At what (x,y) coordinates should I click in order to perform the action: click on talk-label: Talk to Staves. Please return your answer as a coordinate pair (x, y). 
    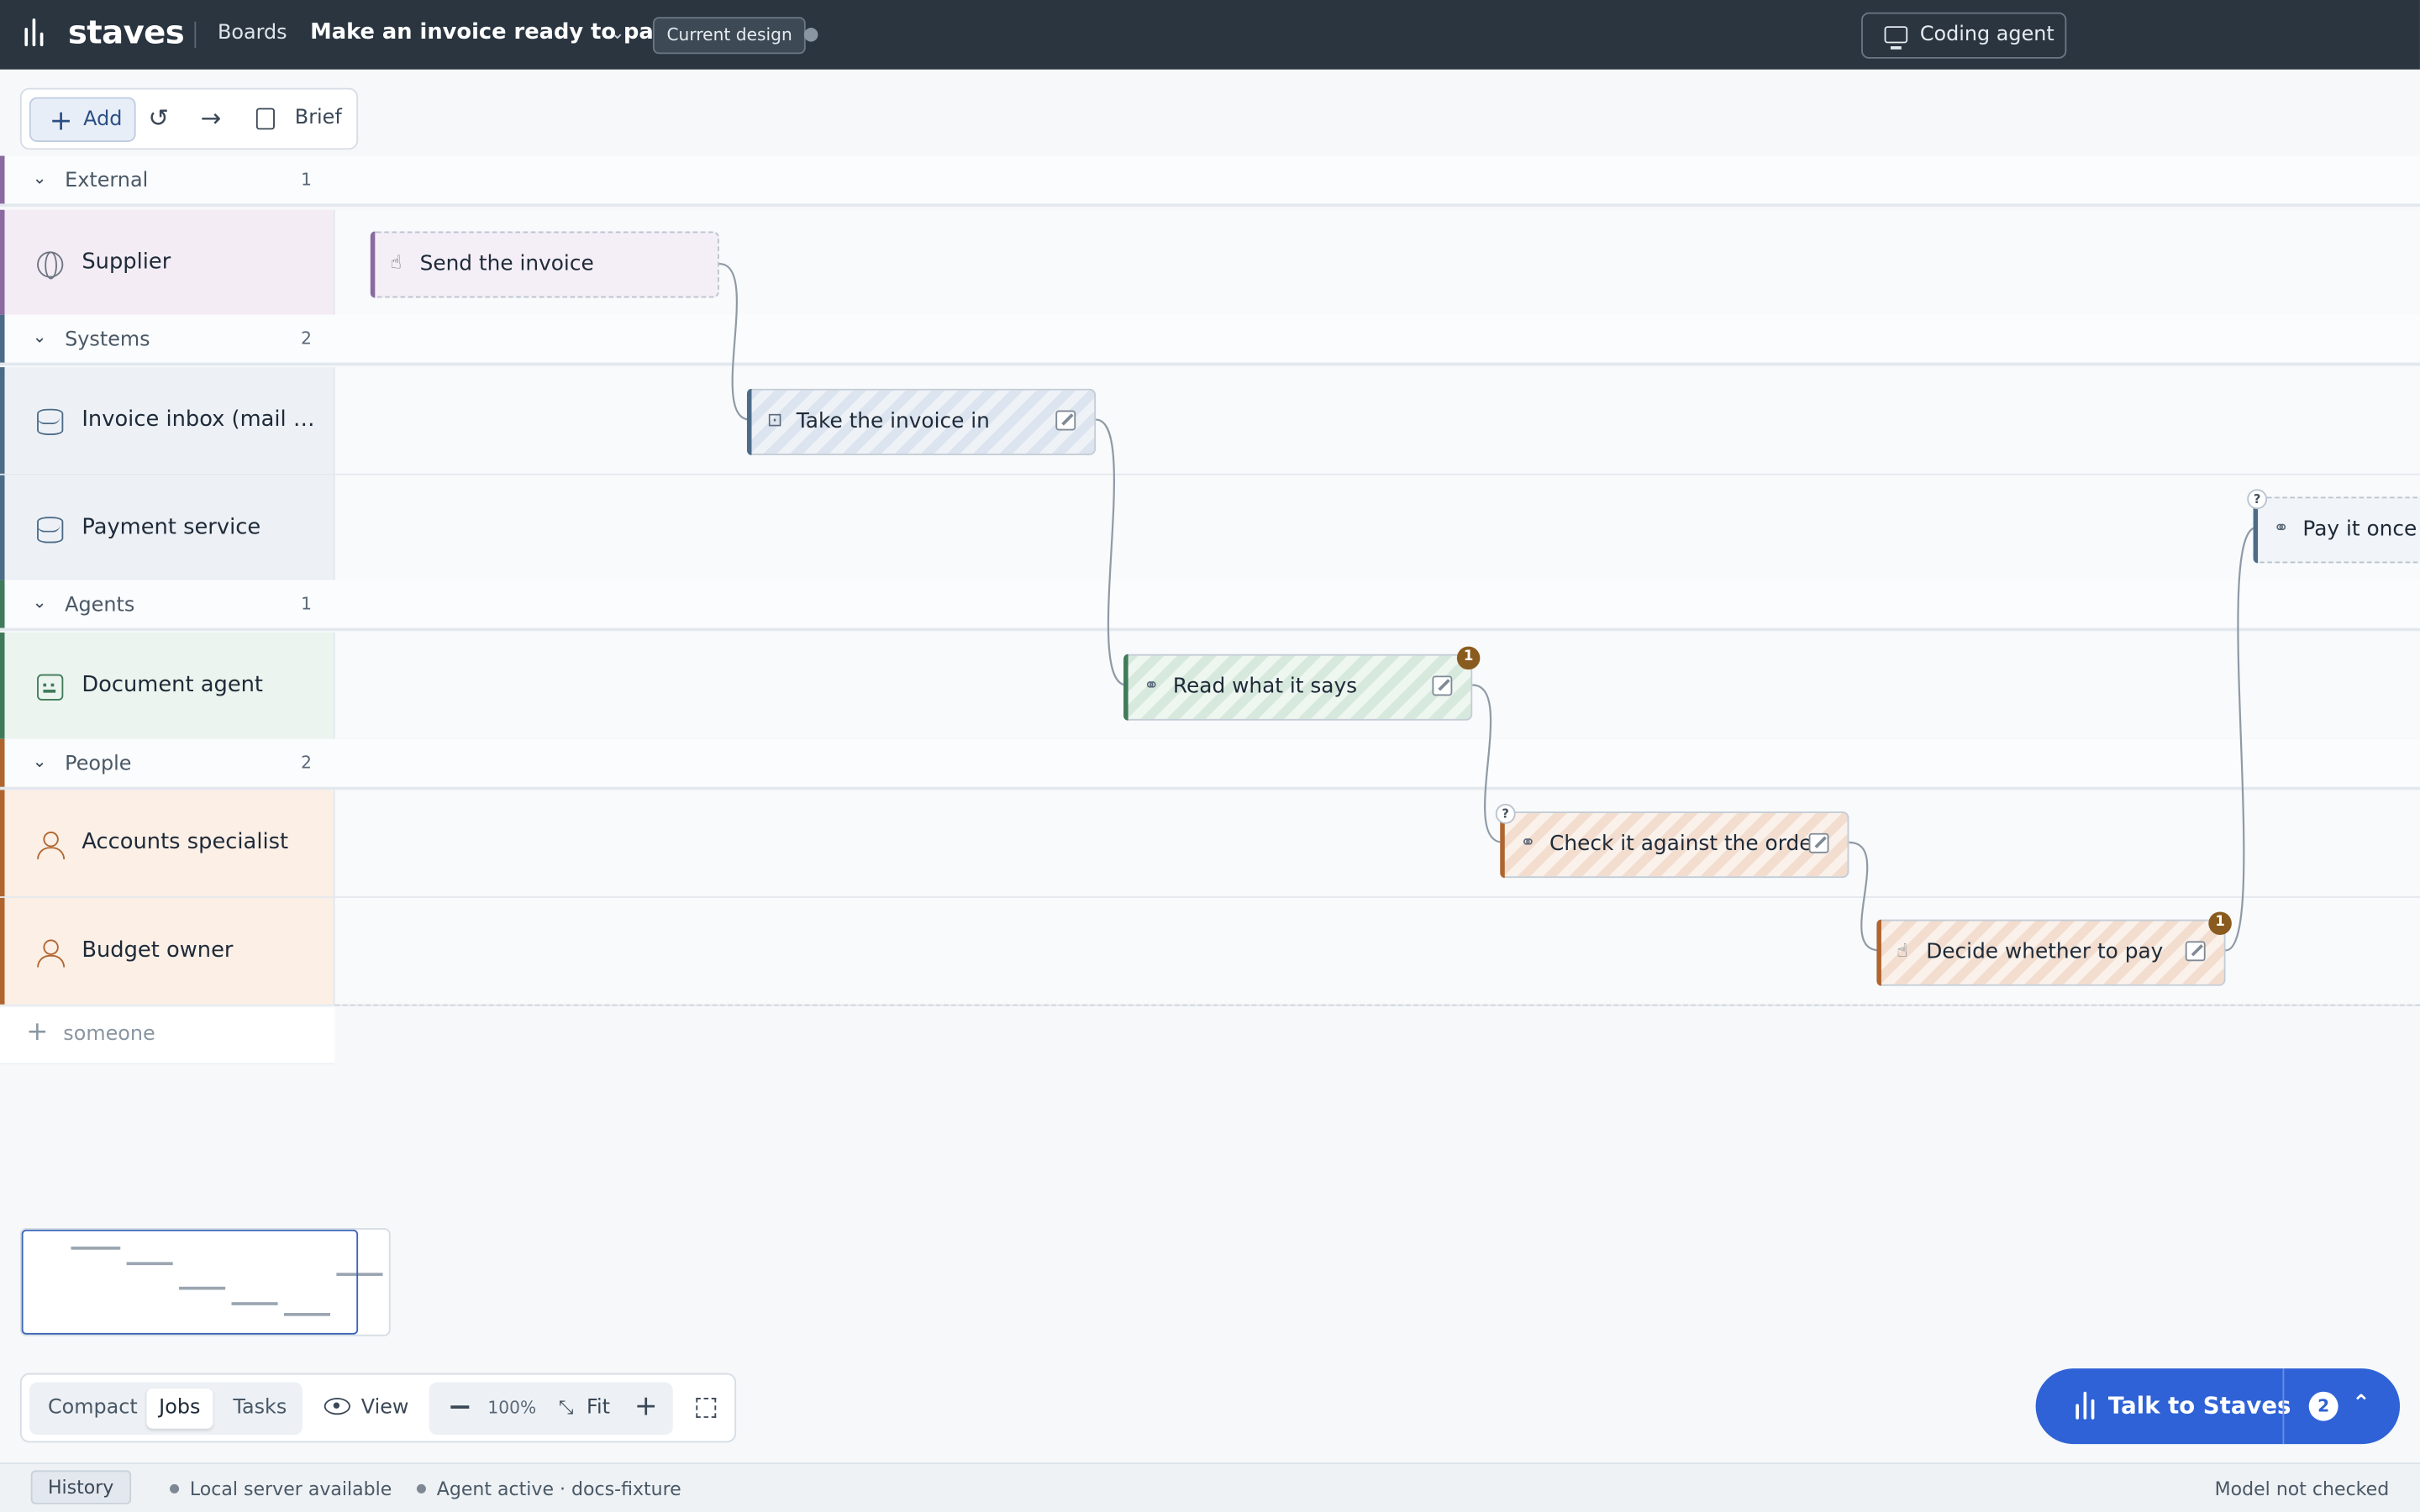
    Looking at the image, I should click on (2199, 1405).